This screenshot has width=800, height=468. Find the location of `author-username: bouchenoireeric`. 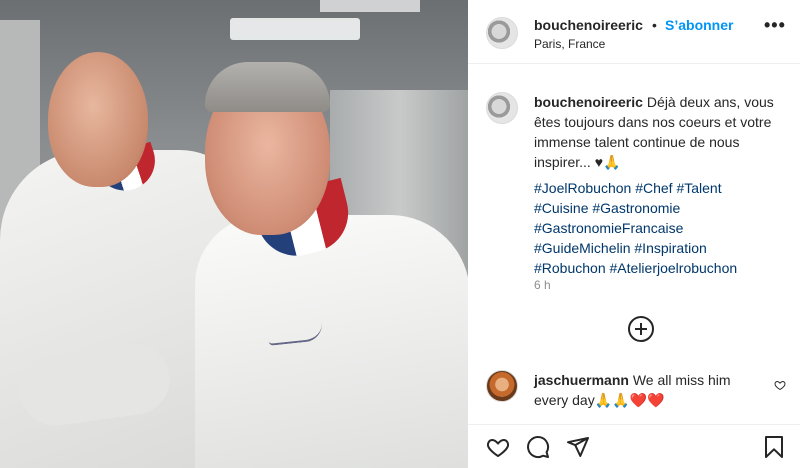

author-username: bouchenoireeric is located at coordinates (588, 25).